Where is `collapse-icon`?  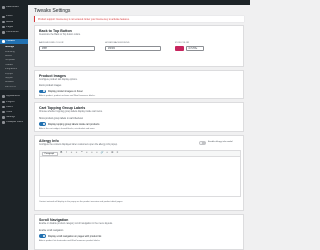 collapse-icon is located at coordinates (3, 122).